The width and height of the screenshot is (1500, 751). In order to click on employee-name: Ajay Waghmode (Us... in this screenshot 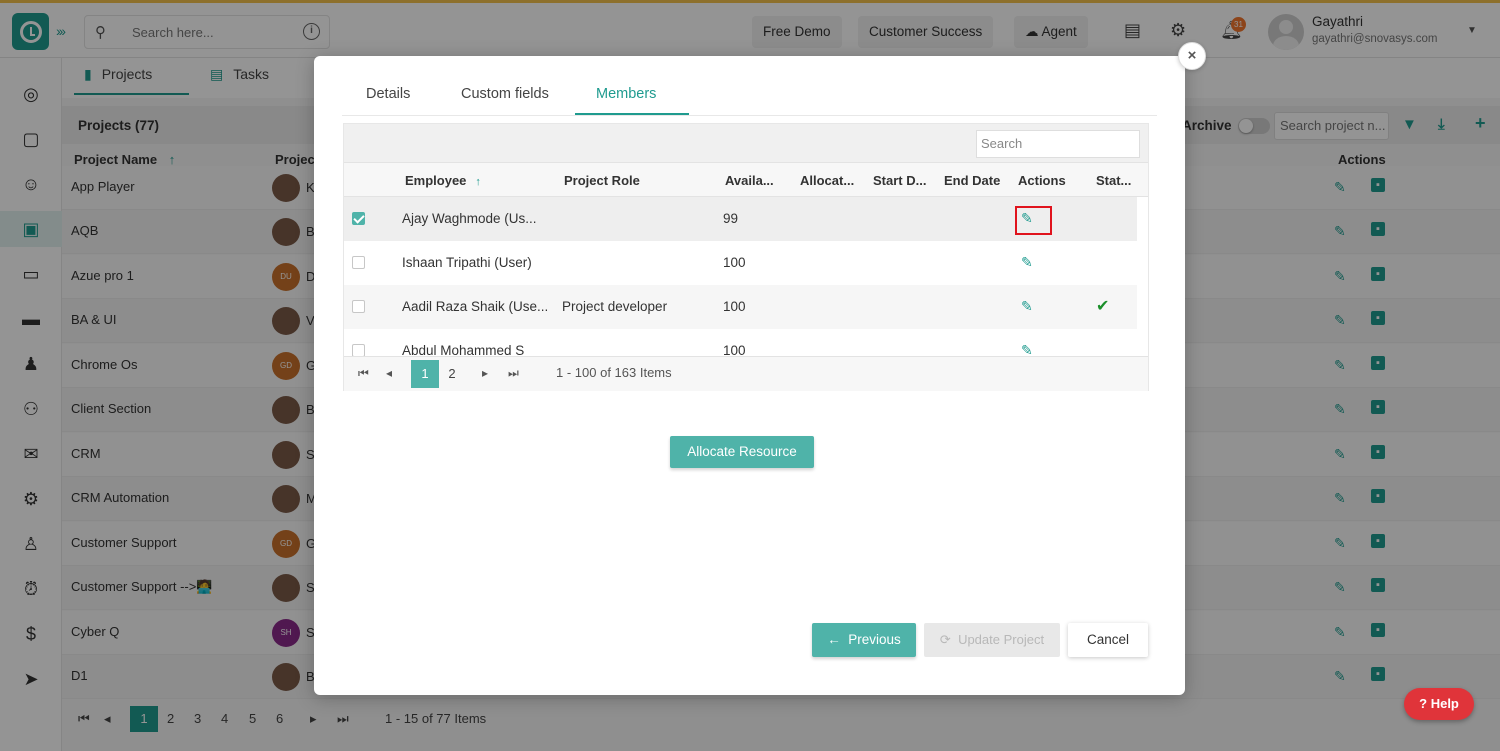, I will do `click(469, 218)`.